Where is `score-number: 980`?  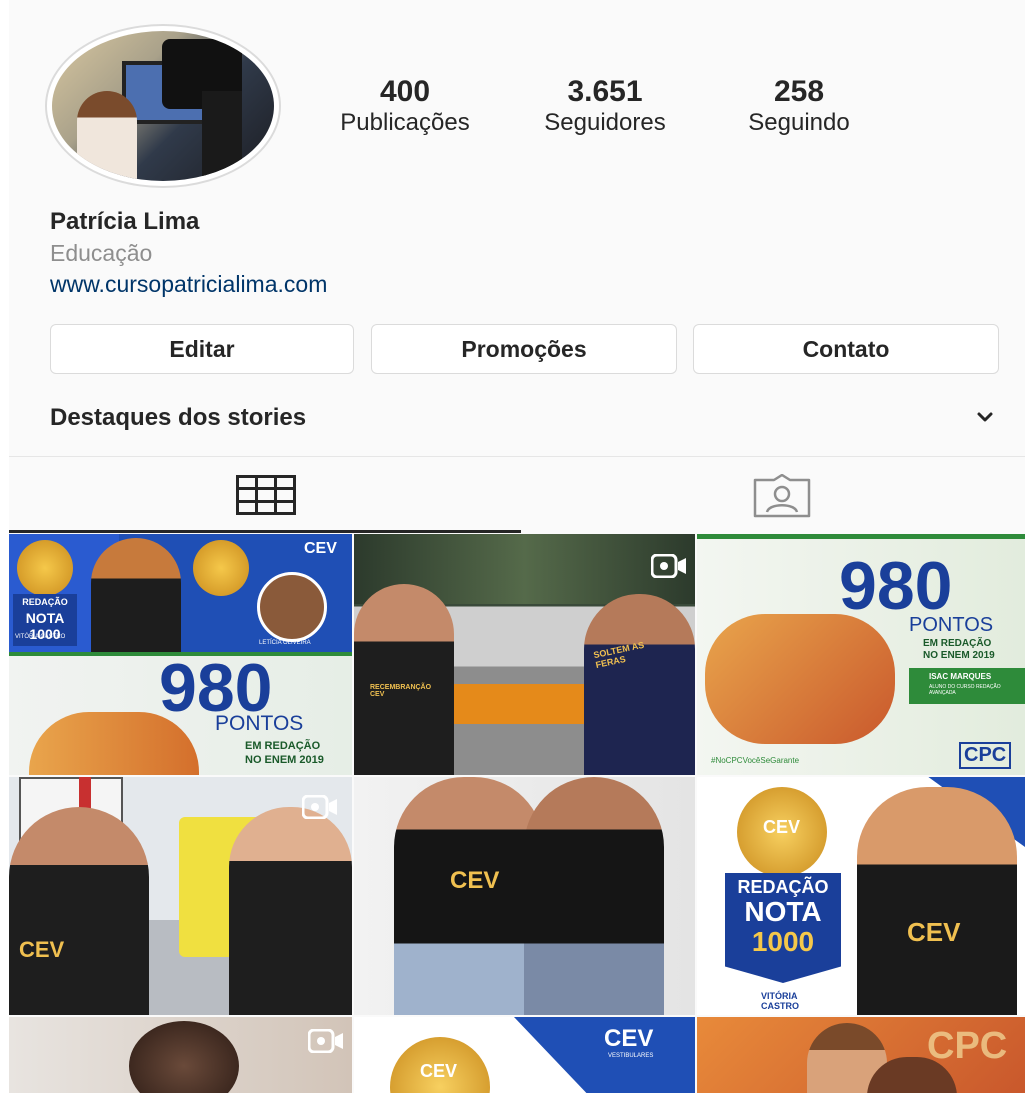 score-number: 980 is located at coordinates (896, 586).